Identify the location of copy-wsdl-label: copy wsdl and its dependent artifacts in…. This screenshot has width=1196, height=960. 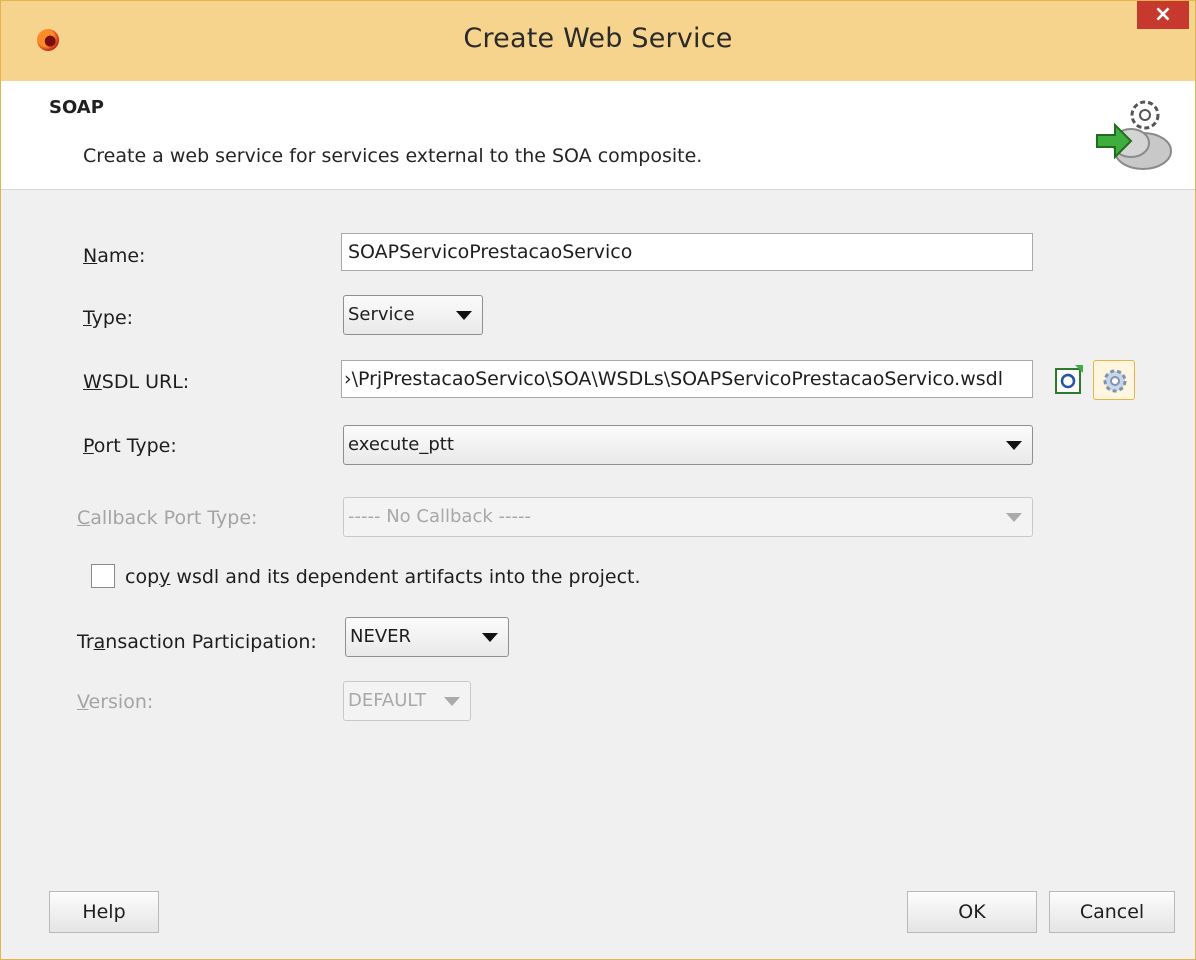
(383, 577).